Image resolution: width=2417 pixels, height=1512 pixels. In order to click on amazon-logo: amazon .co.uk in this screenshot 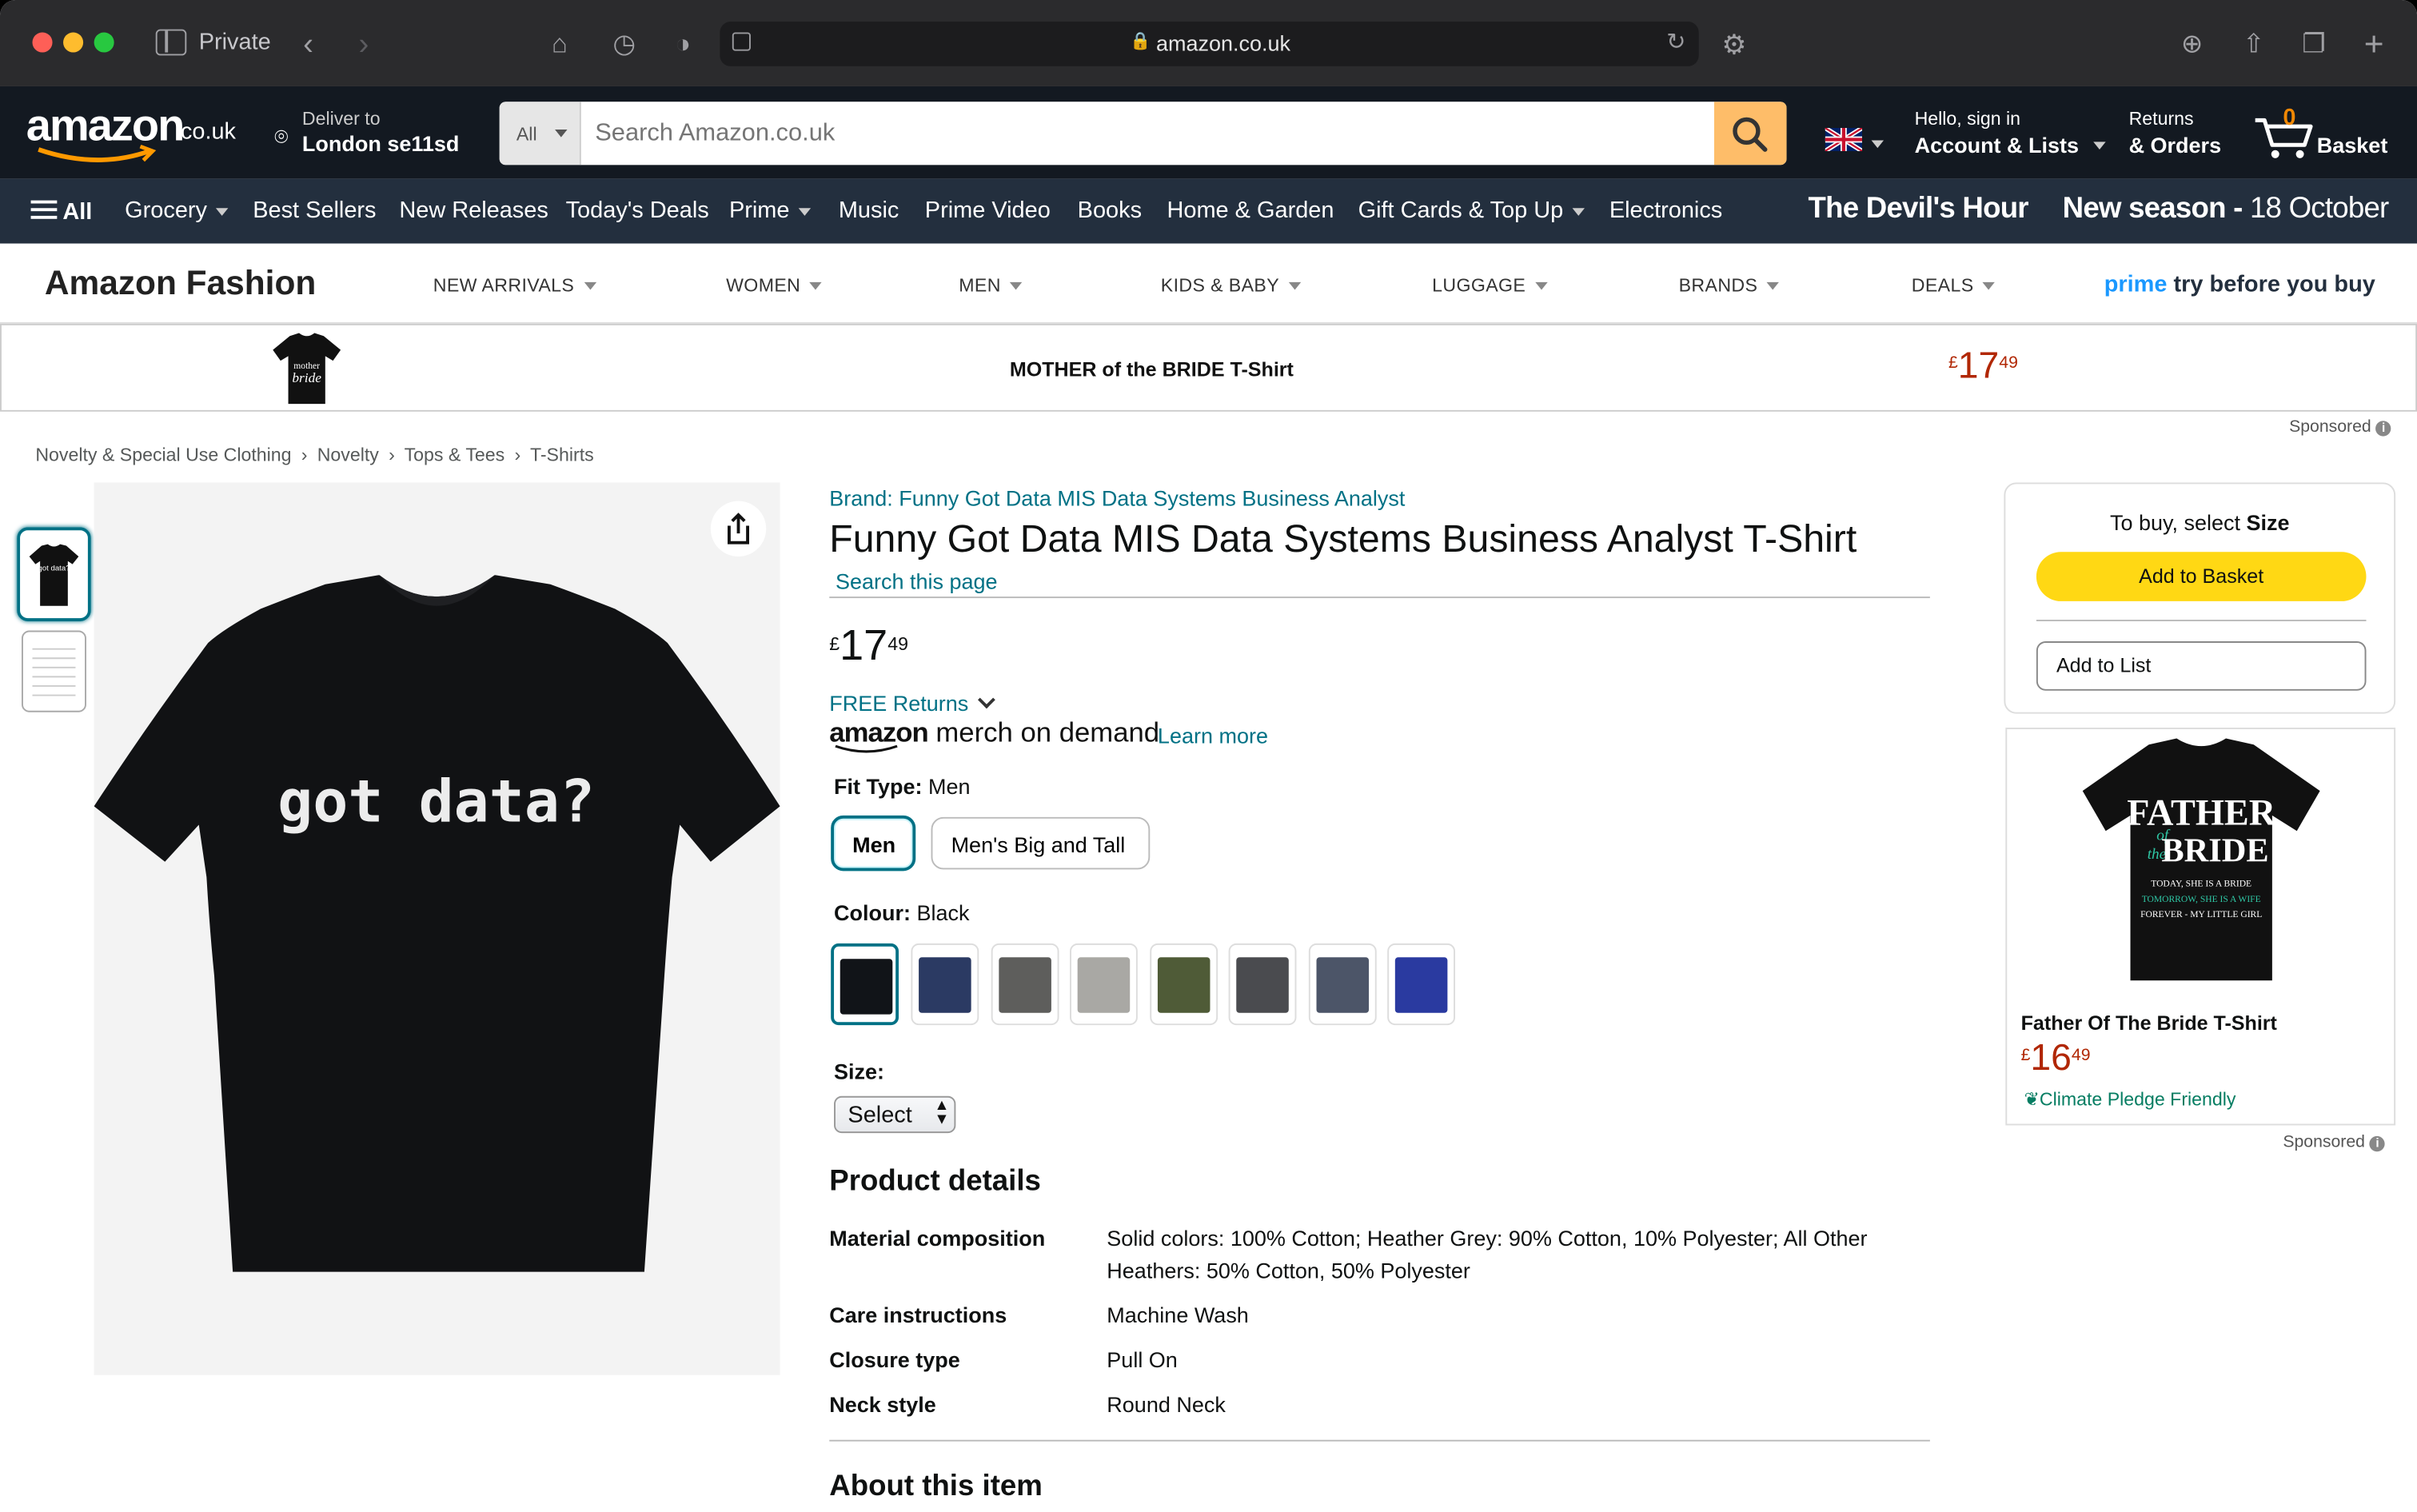, I will do `click(138, 136)`.